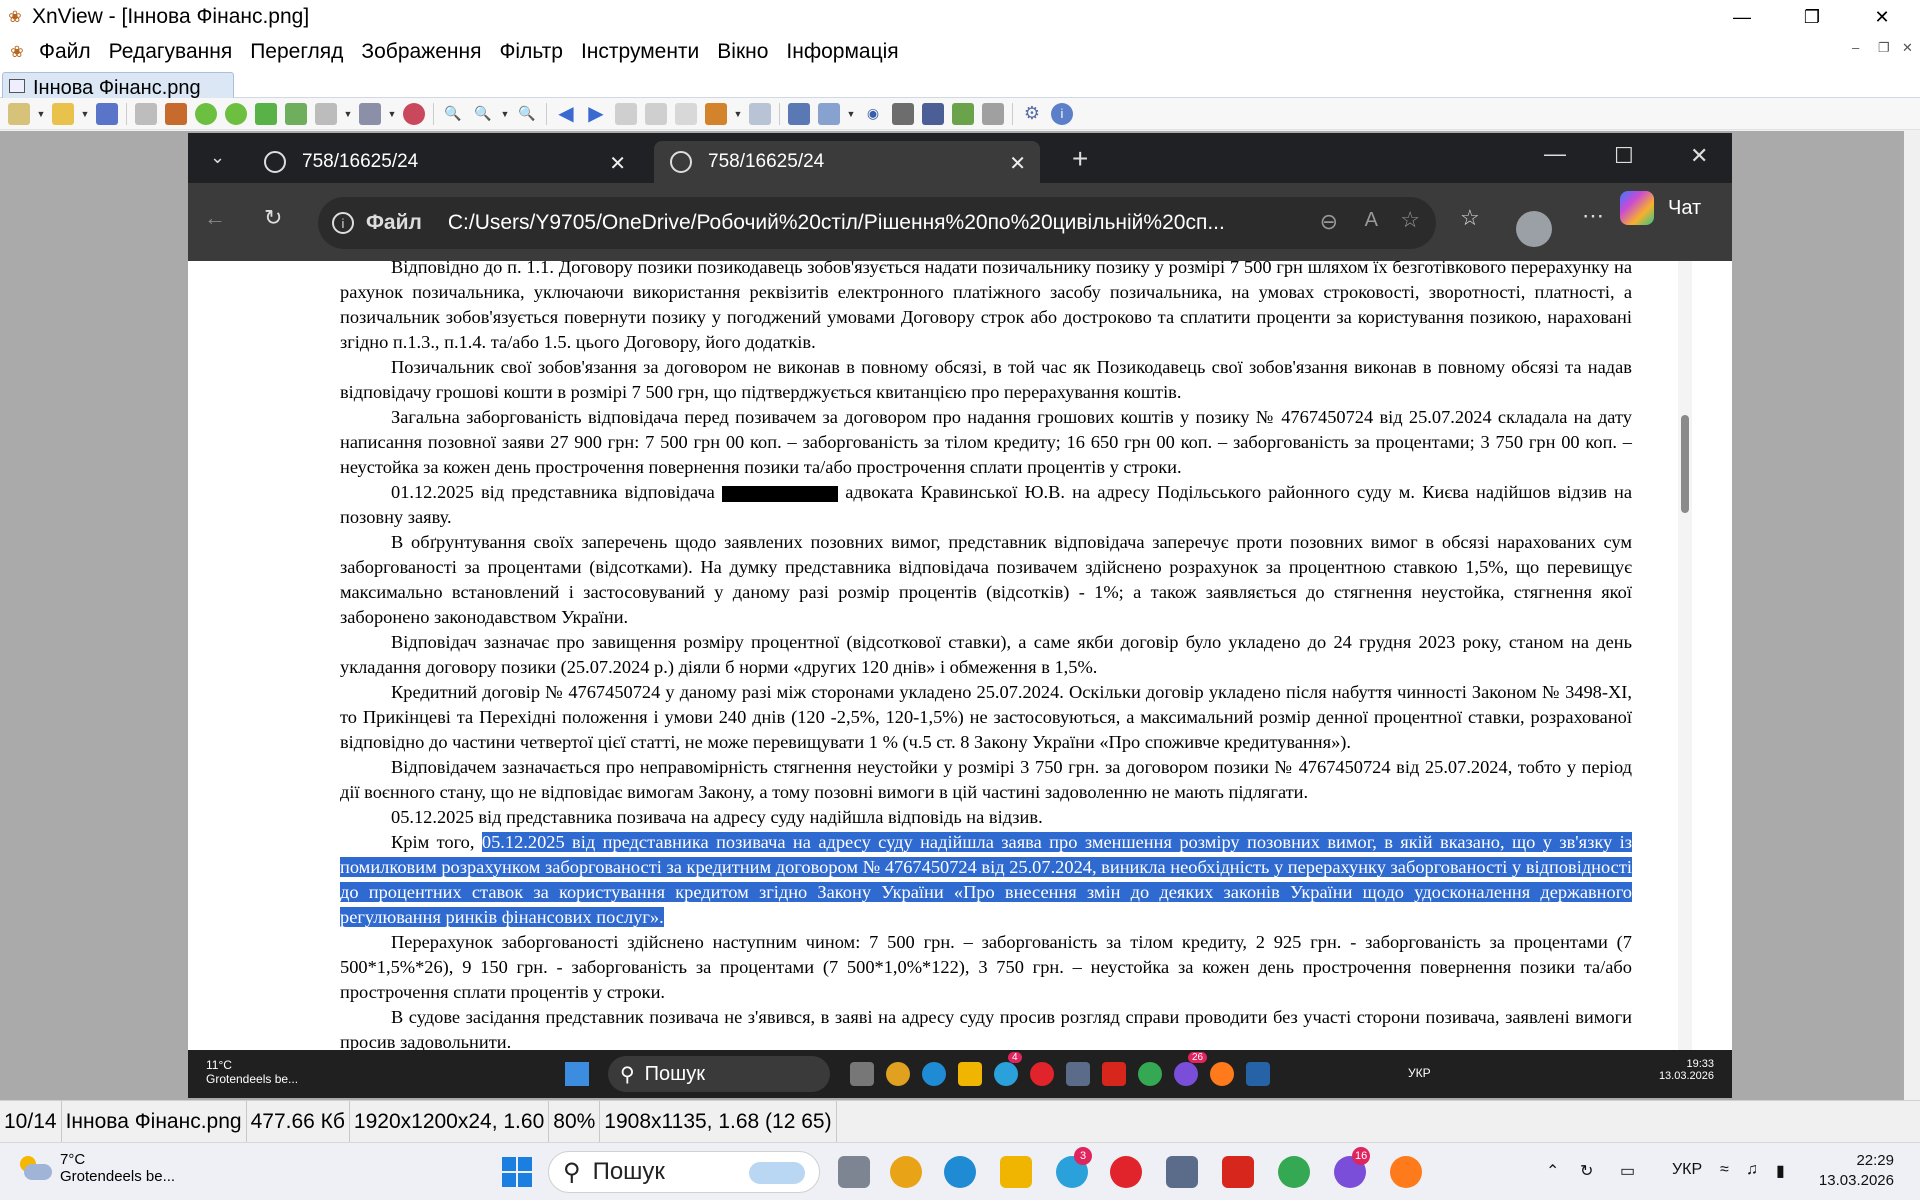 Image resolution: width=1920 pixels, height=1200 pixels. I want to click on edge-tab-1: 758/16625/24 ✕, so click(444, 162).